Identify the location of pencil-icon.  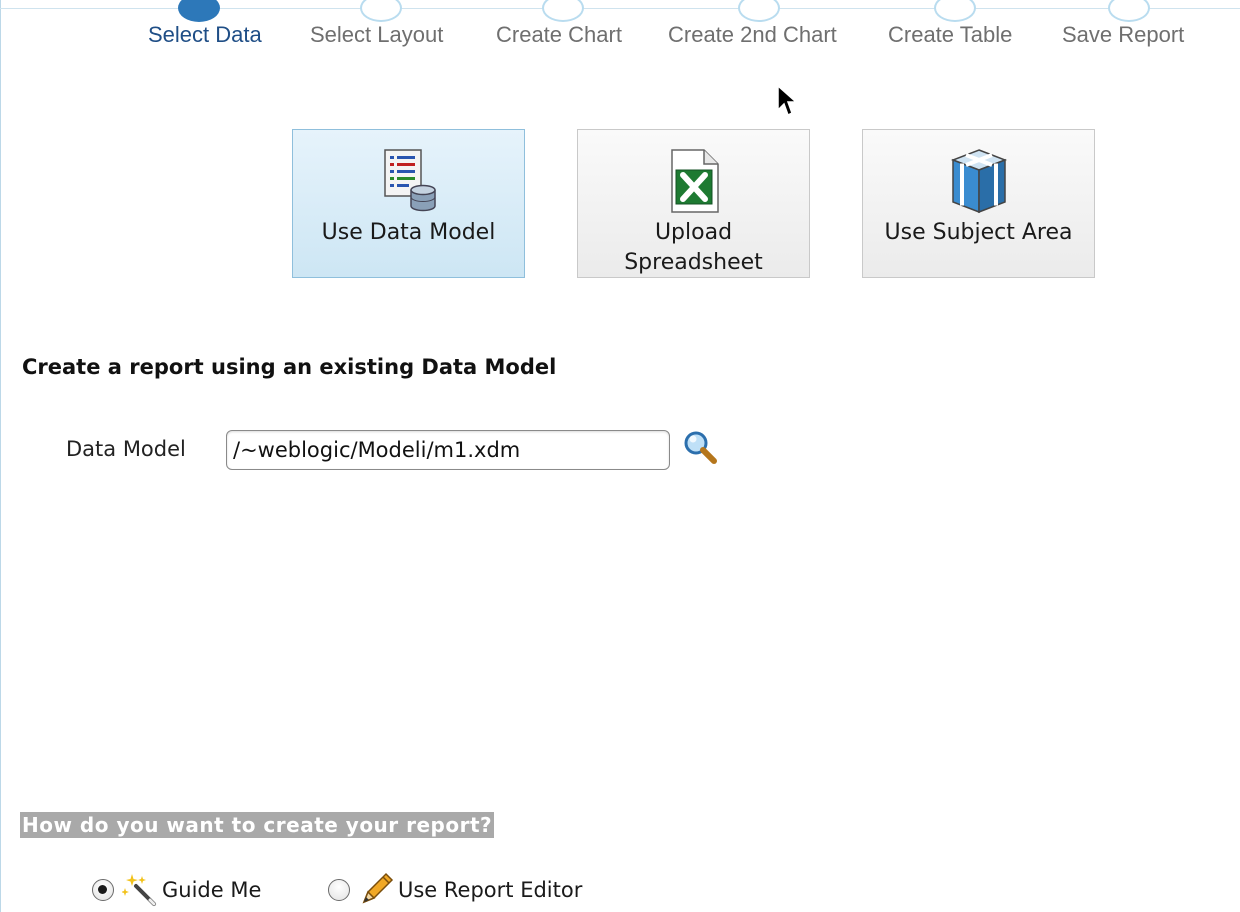
(378, 888).